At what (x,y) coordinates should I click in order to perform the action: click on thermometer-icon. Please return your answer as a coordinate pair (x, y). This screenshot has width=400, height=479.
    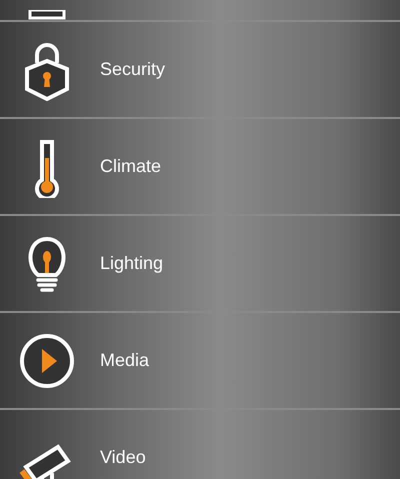
    Looking at the image, I should click on (47, 169).